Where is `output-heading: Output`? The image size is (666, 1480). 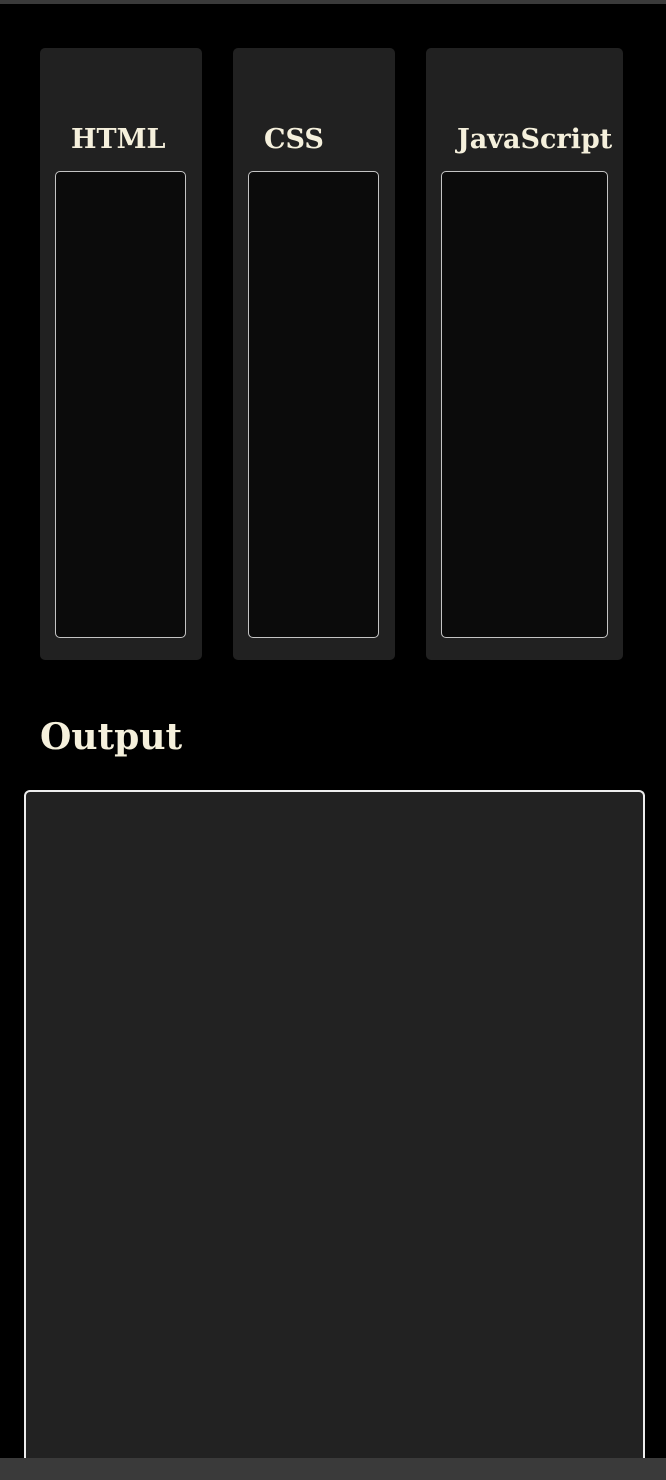 output-heading: Output is located at coordinates (111, 737).